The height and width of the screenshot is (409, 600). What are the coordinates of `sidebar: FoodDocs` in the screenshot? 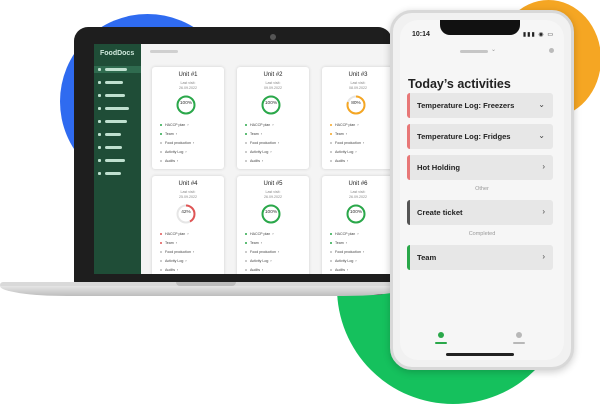 It's located at (117, 159).